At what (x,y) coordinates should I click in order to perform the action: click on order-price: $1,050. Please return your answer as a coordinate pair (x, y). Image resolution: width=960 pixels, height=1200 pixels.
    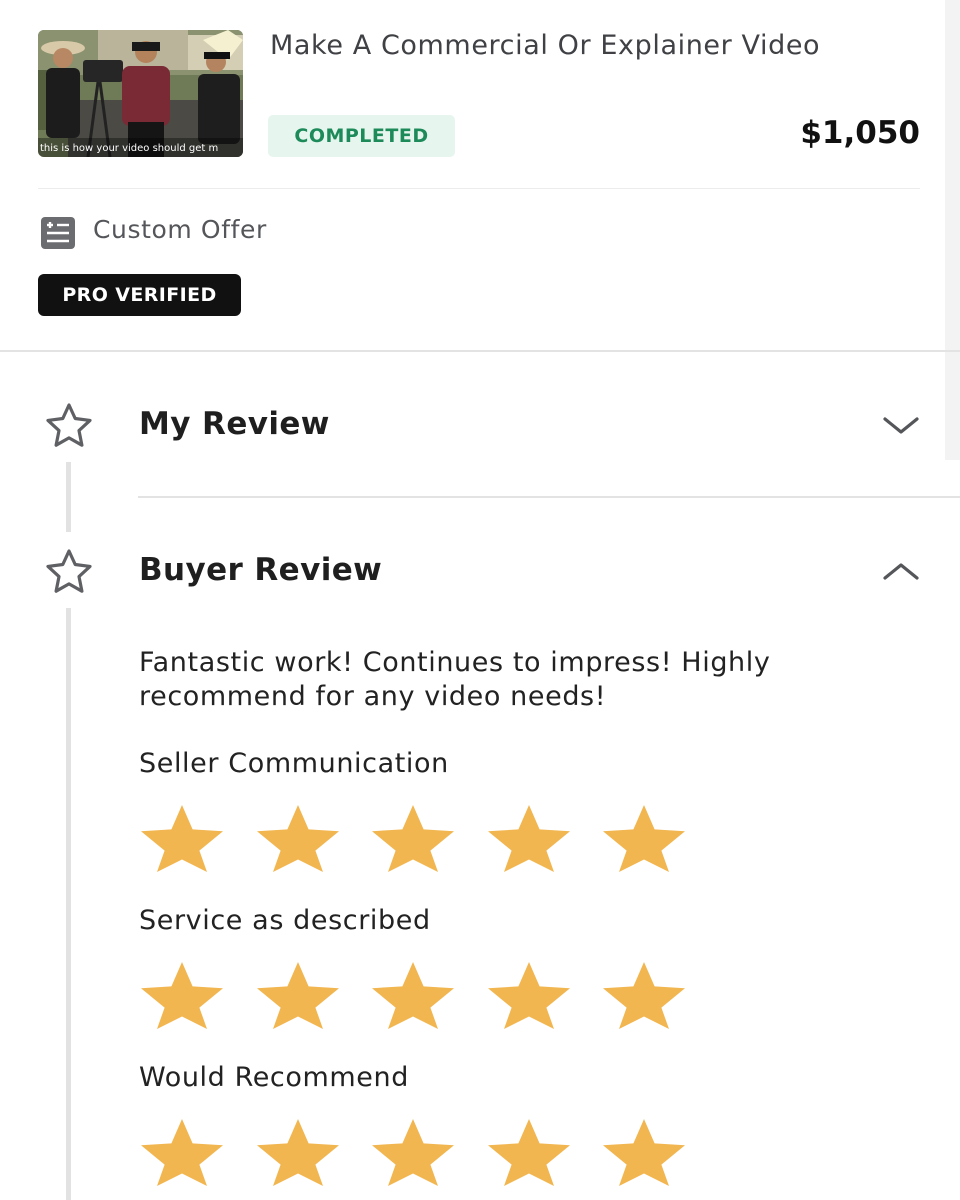
    Looking at the image, I should click on (860, 133).